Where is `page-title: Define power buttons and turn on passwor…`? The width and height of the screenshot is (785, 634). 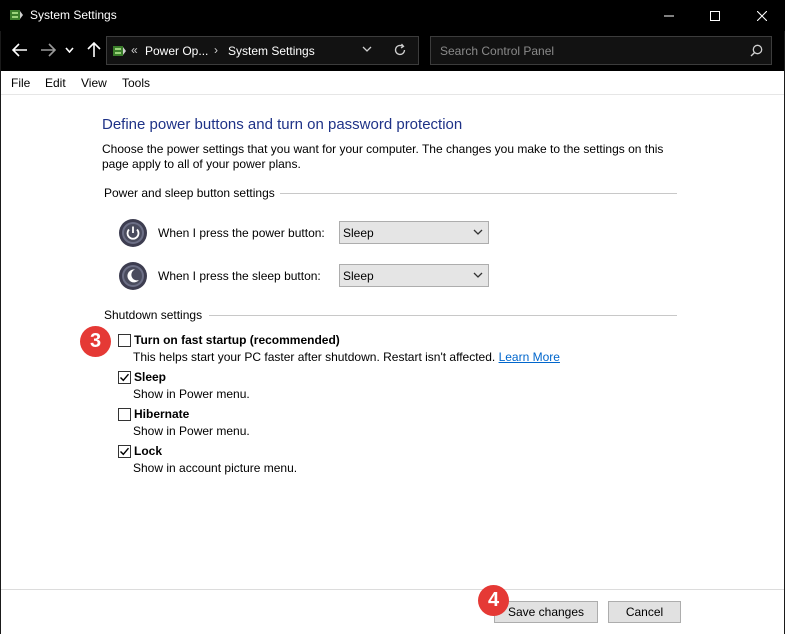 page-title: Define power buttons and turn on passwor… is located at coordinates (282, 124).